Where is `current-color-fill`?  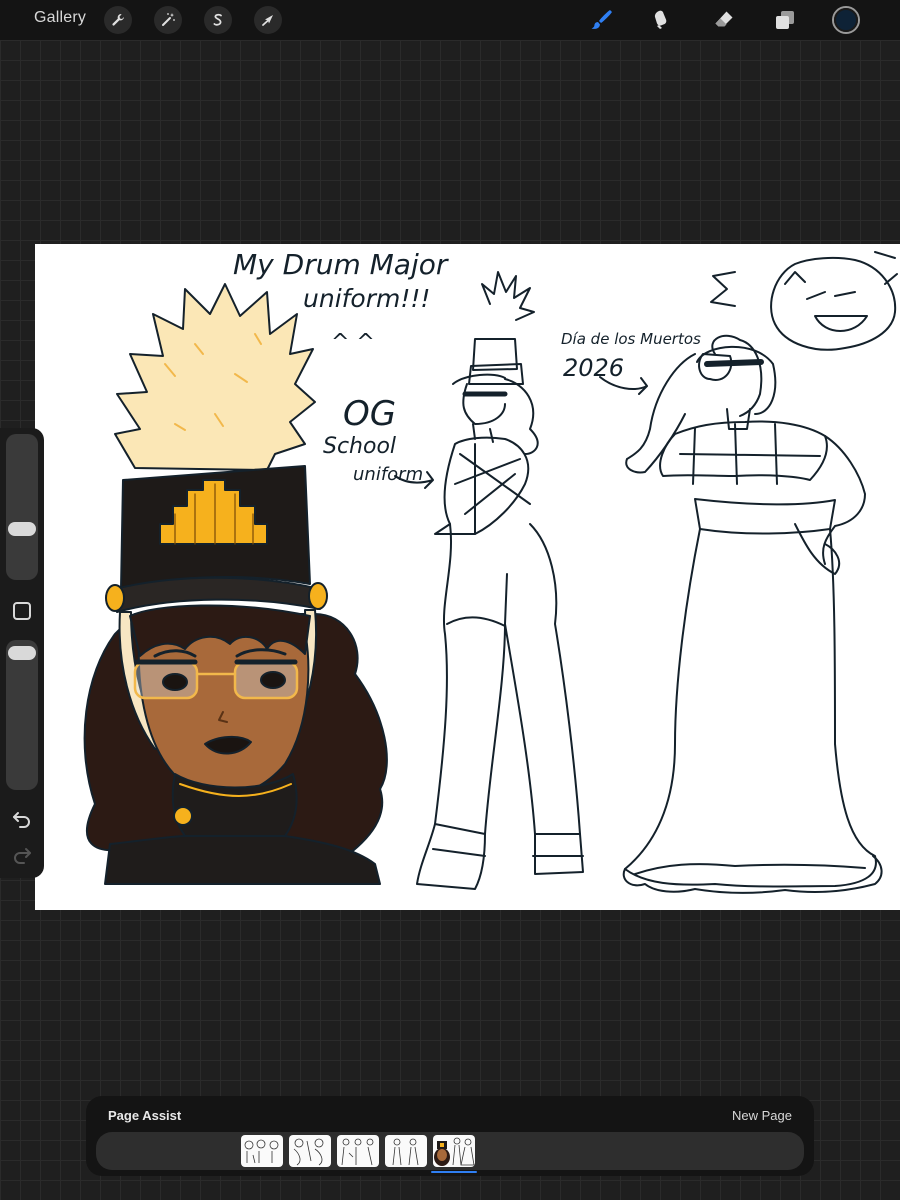
current-color-fill is located at coordinates (846, 20).